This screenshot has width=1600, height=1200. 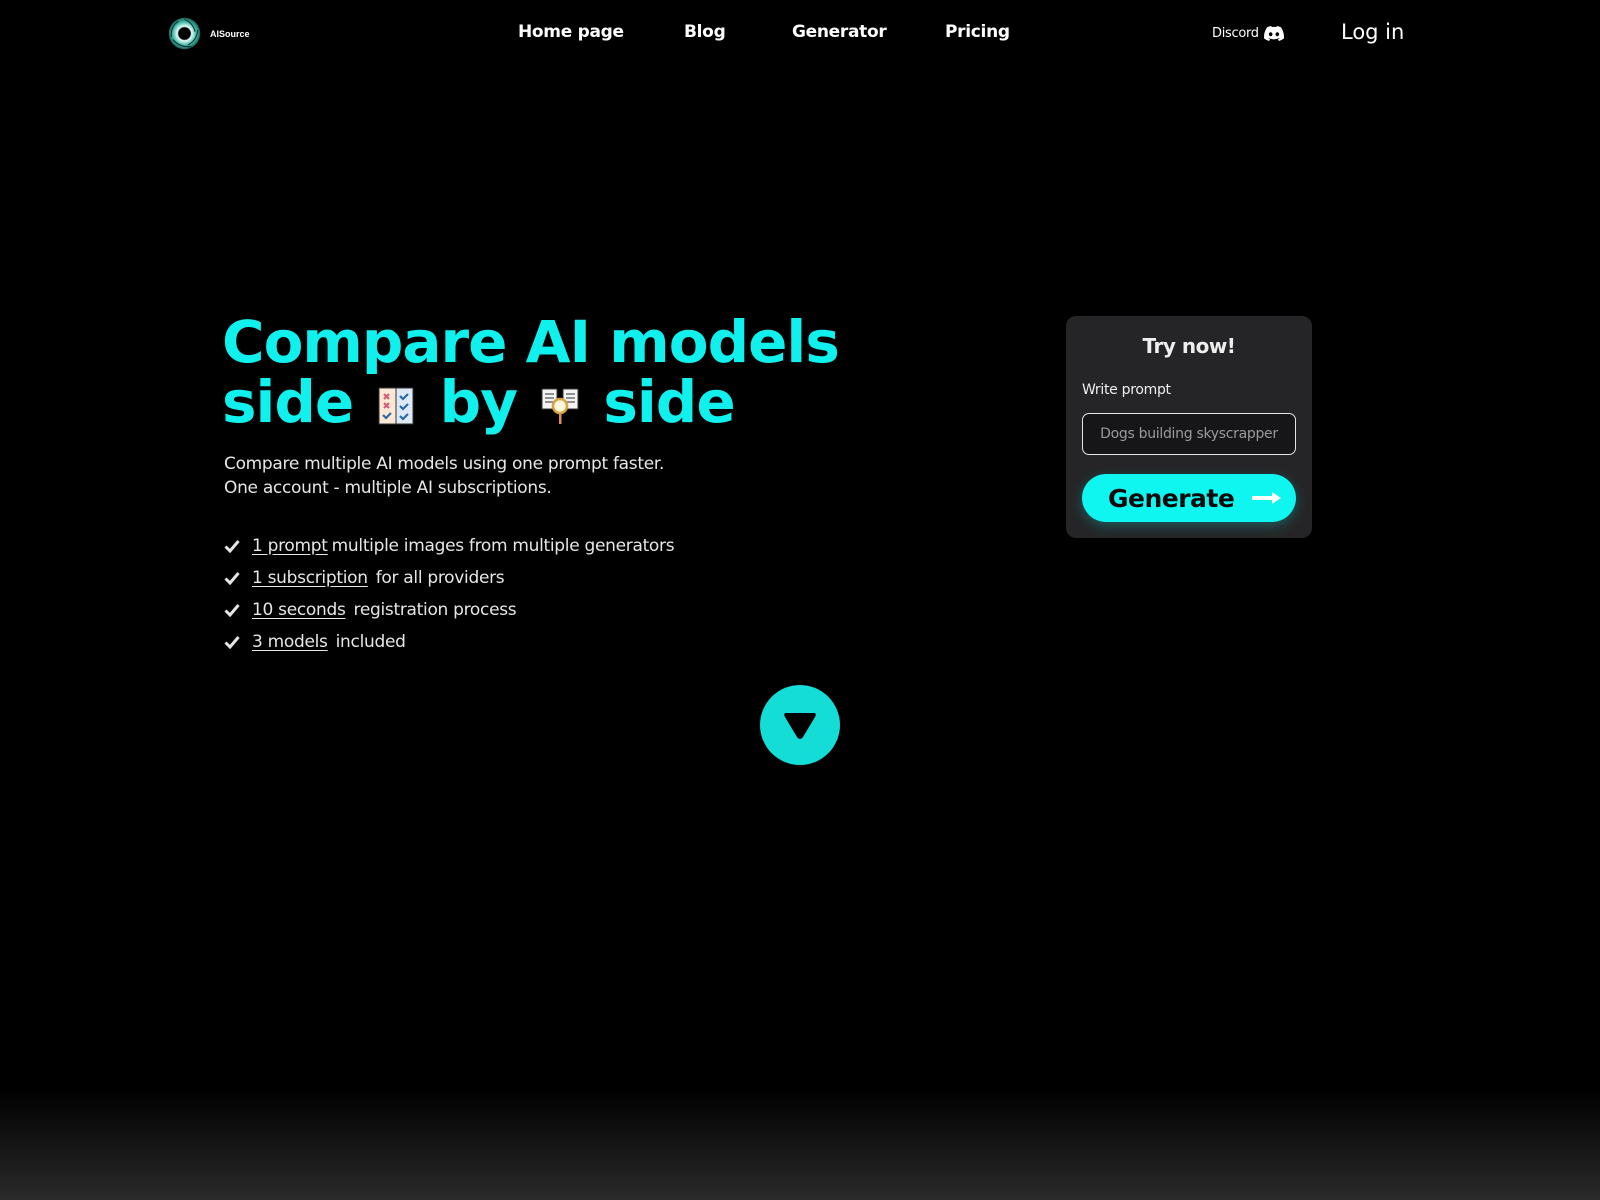 I want to click on nav-generator: Generator, so click(x=839, y=32).